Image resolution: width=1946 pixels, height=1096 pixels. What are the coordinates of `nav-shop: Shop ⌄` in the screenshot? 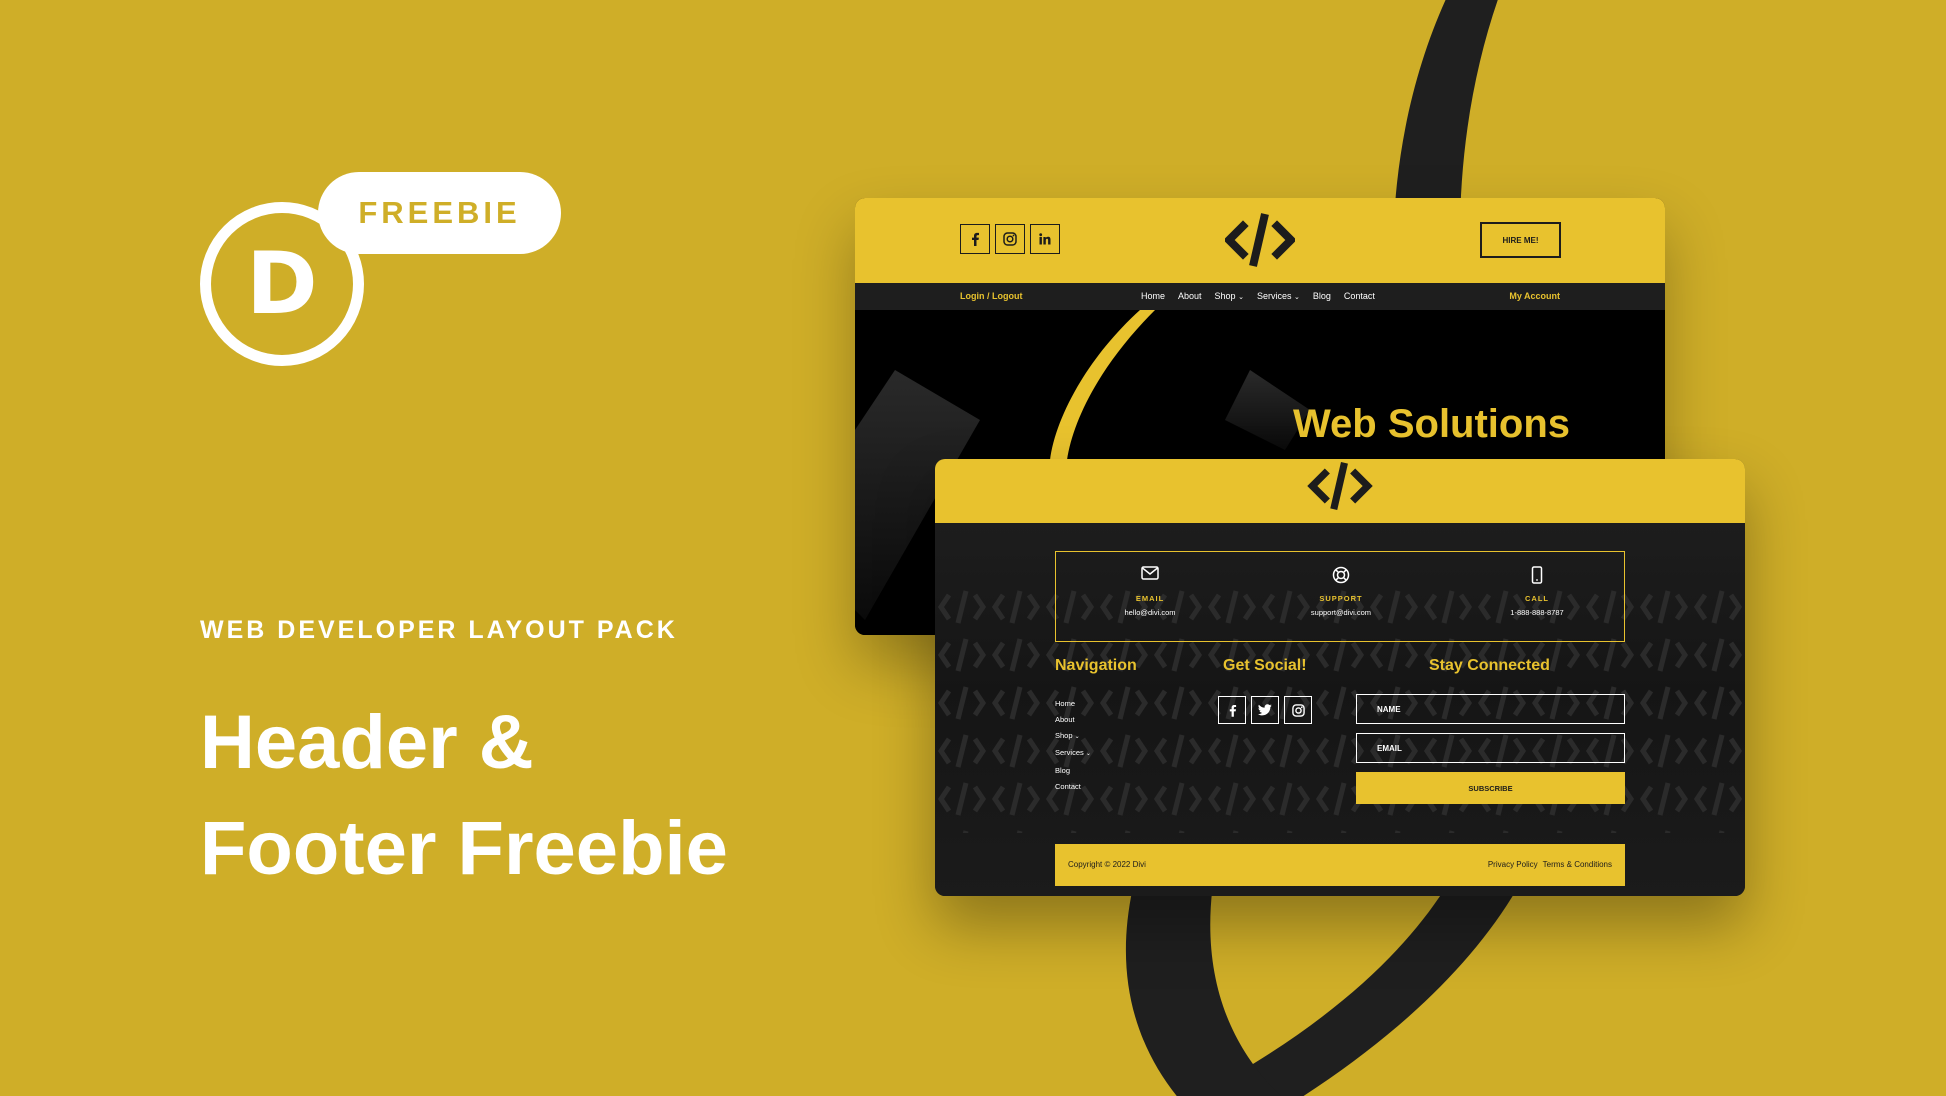 It's located at (1229, 296).